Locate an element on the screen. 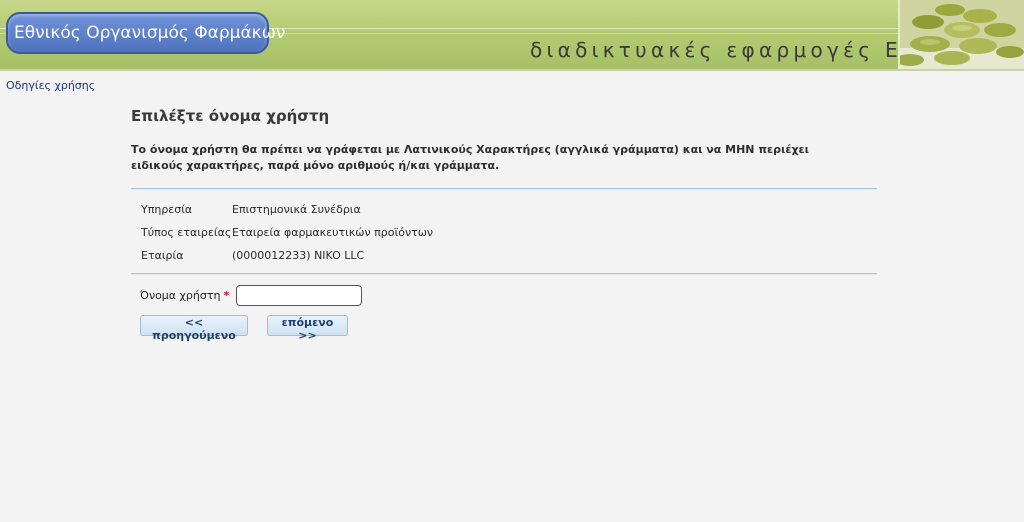  info-value: Επιστημονικά Συνέδρια is located at coordinates (296, 209).